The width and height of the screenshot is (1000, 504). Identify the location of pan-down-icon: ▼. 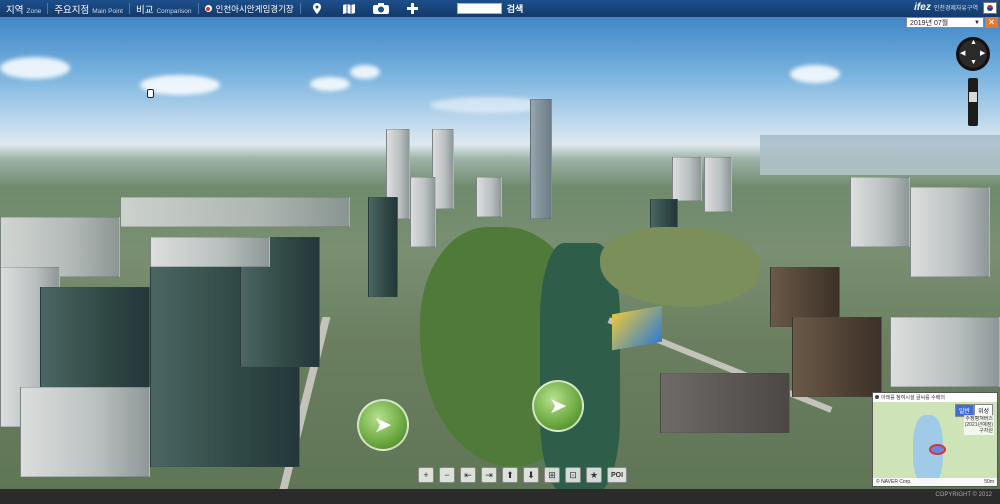
(973, 62).